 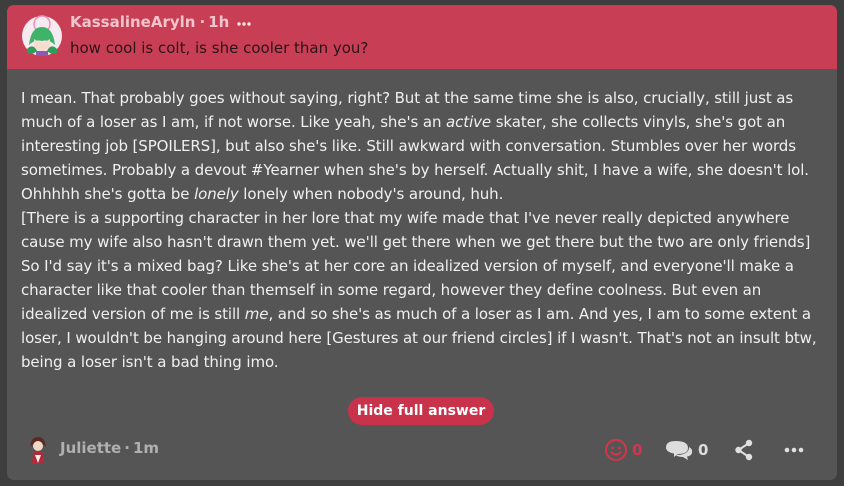 I want to click on asker-meta: KassalineAryln · 1h, so click(x=160, y=22).